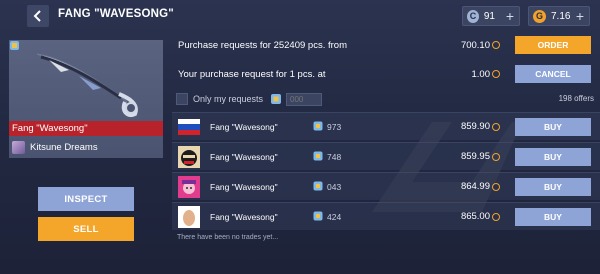 This screenshot has width=600, height=274. Describe the element at coordinates (475, 186) in the screenshot. I see `offer-price-value: 864.99` at that location.